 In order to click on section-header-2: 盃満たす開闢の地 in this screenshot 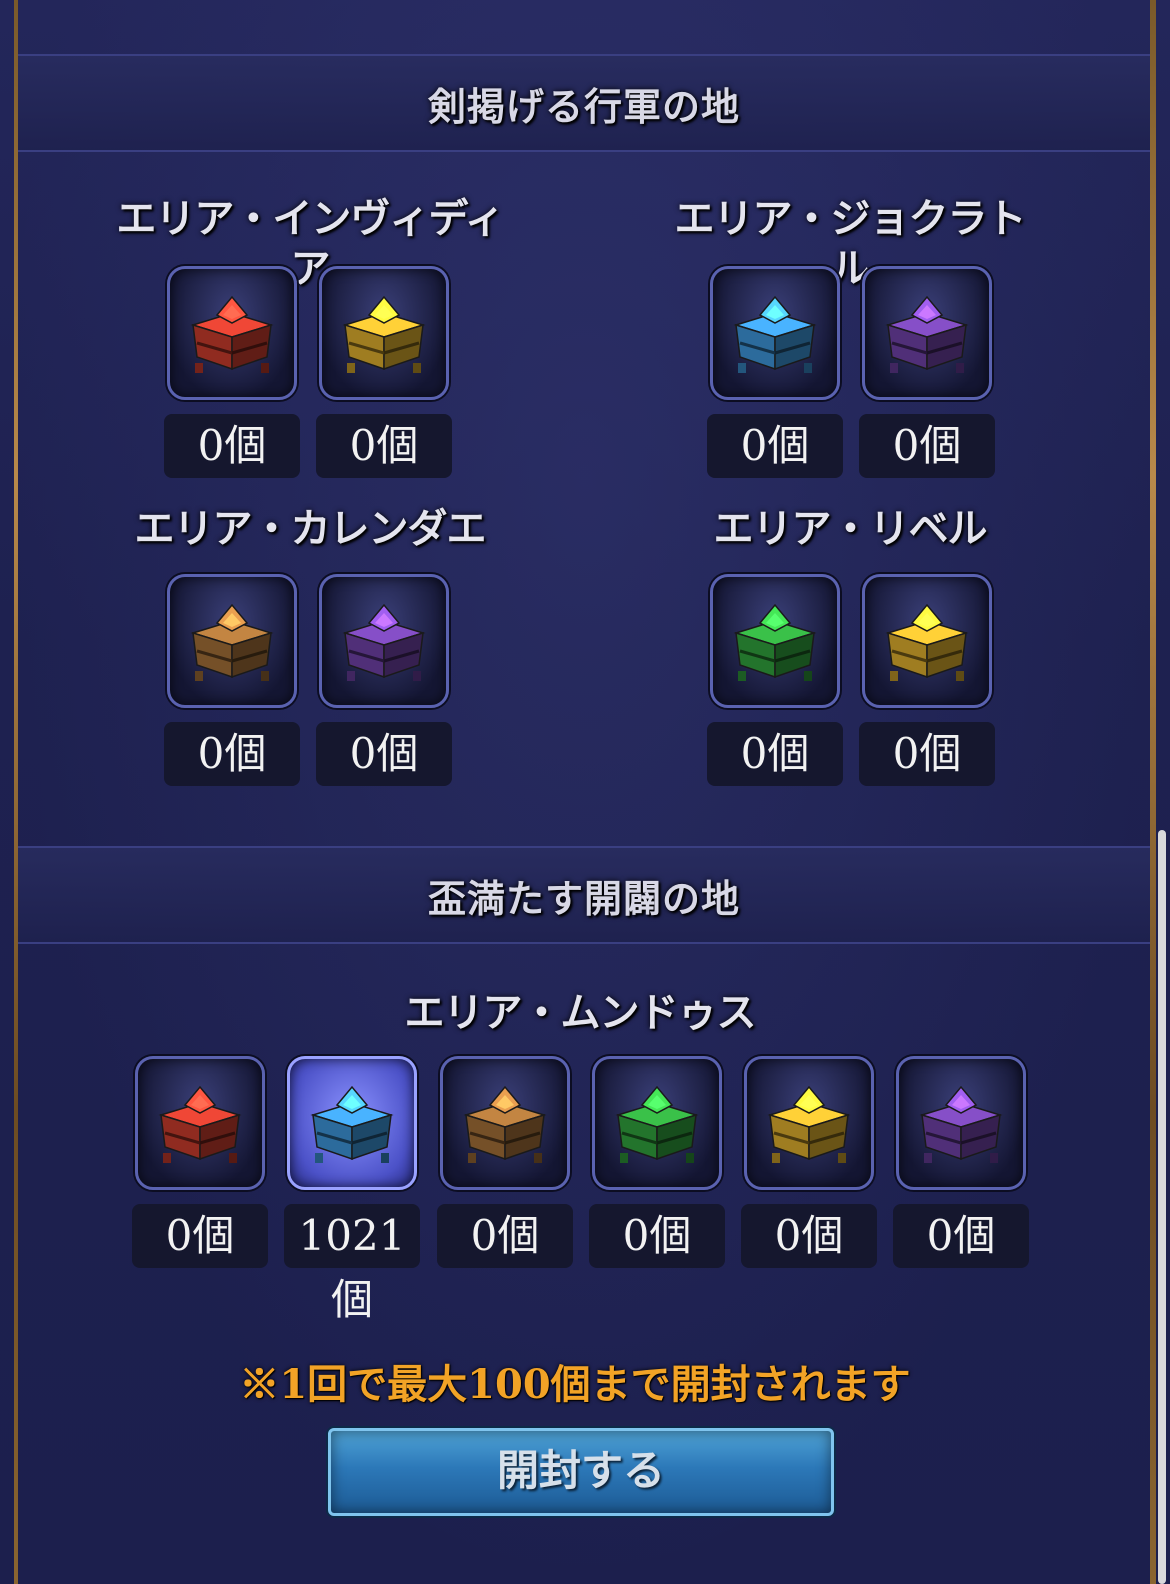, I will do `click(584, 895)`.